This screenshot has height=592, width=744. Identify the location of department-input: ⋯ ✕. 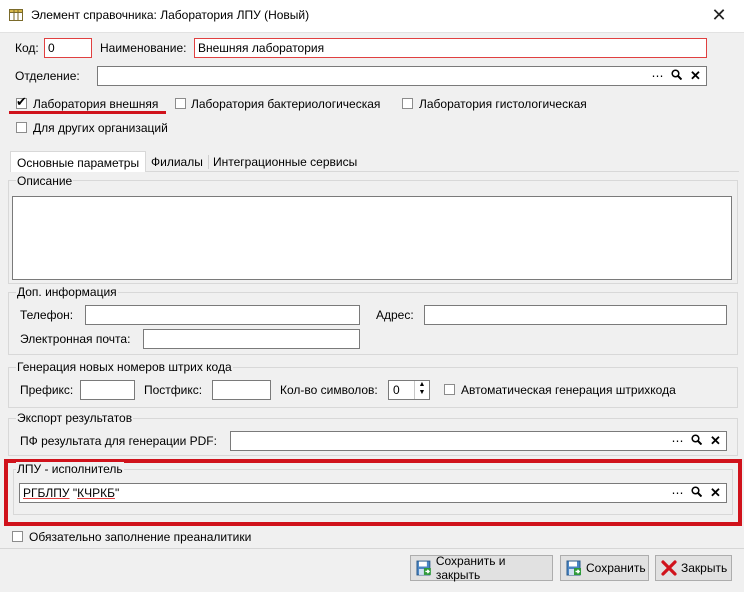
(402, 76).